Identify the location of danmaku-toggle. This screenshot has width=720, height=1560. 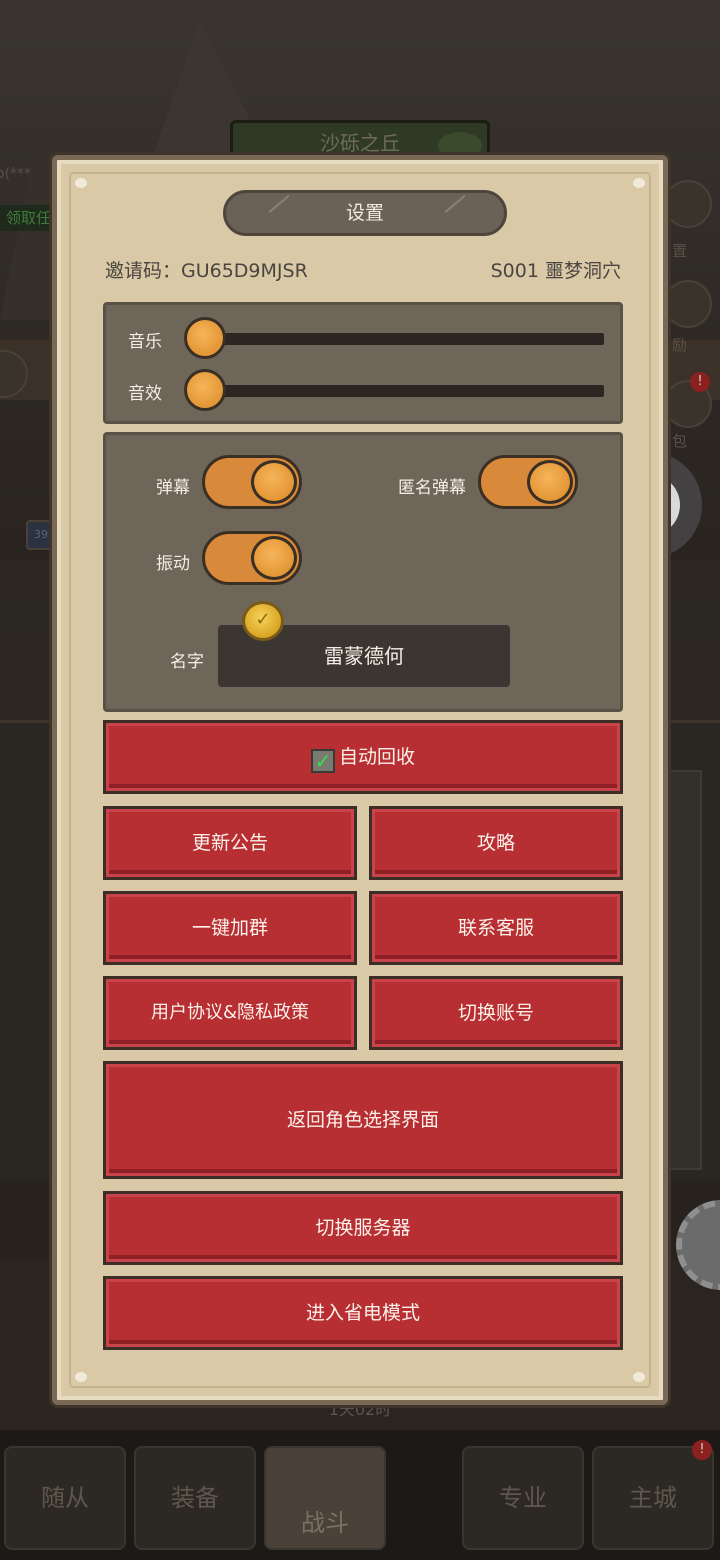
(252, 482).